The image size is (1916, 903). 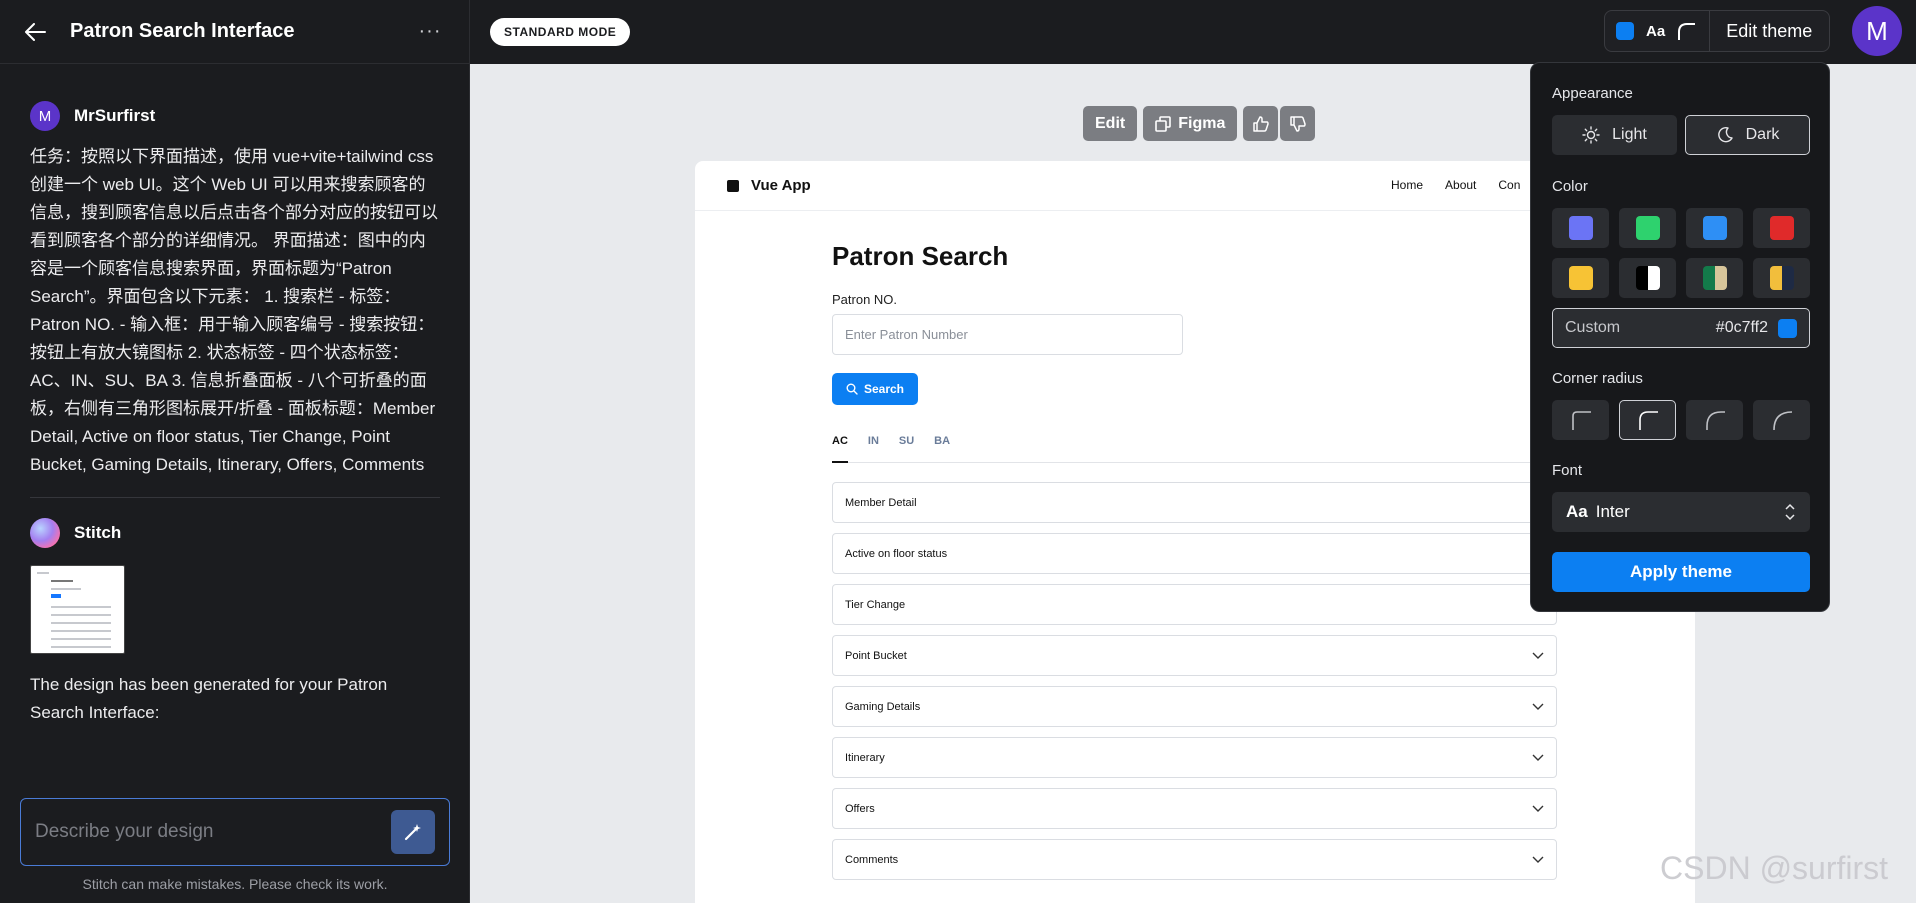 I want to click on color-option-black-white, so click(x=1647, y=278).